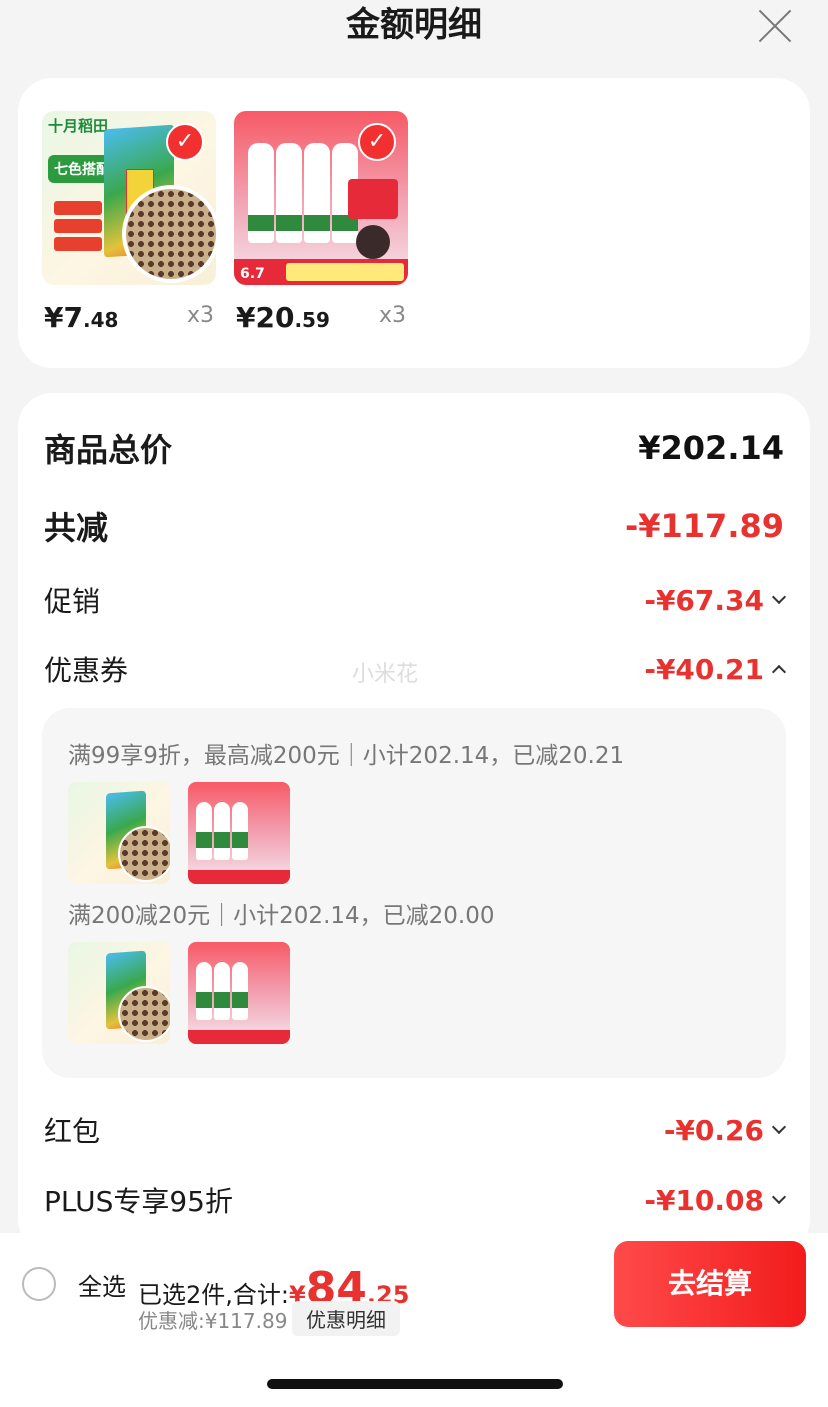 The height and width of the screenshot is (1407, 828). Describe the element at coordinates (281, 916) in the screenshot. I see `coupon-rule: 满200减20元｜小计202.14，已减20.00` at that location.